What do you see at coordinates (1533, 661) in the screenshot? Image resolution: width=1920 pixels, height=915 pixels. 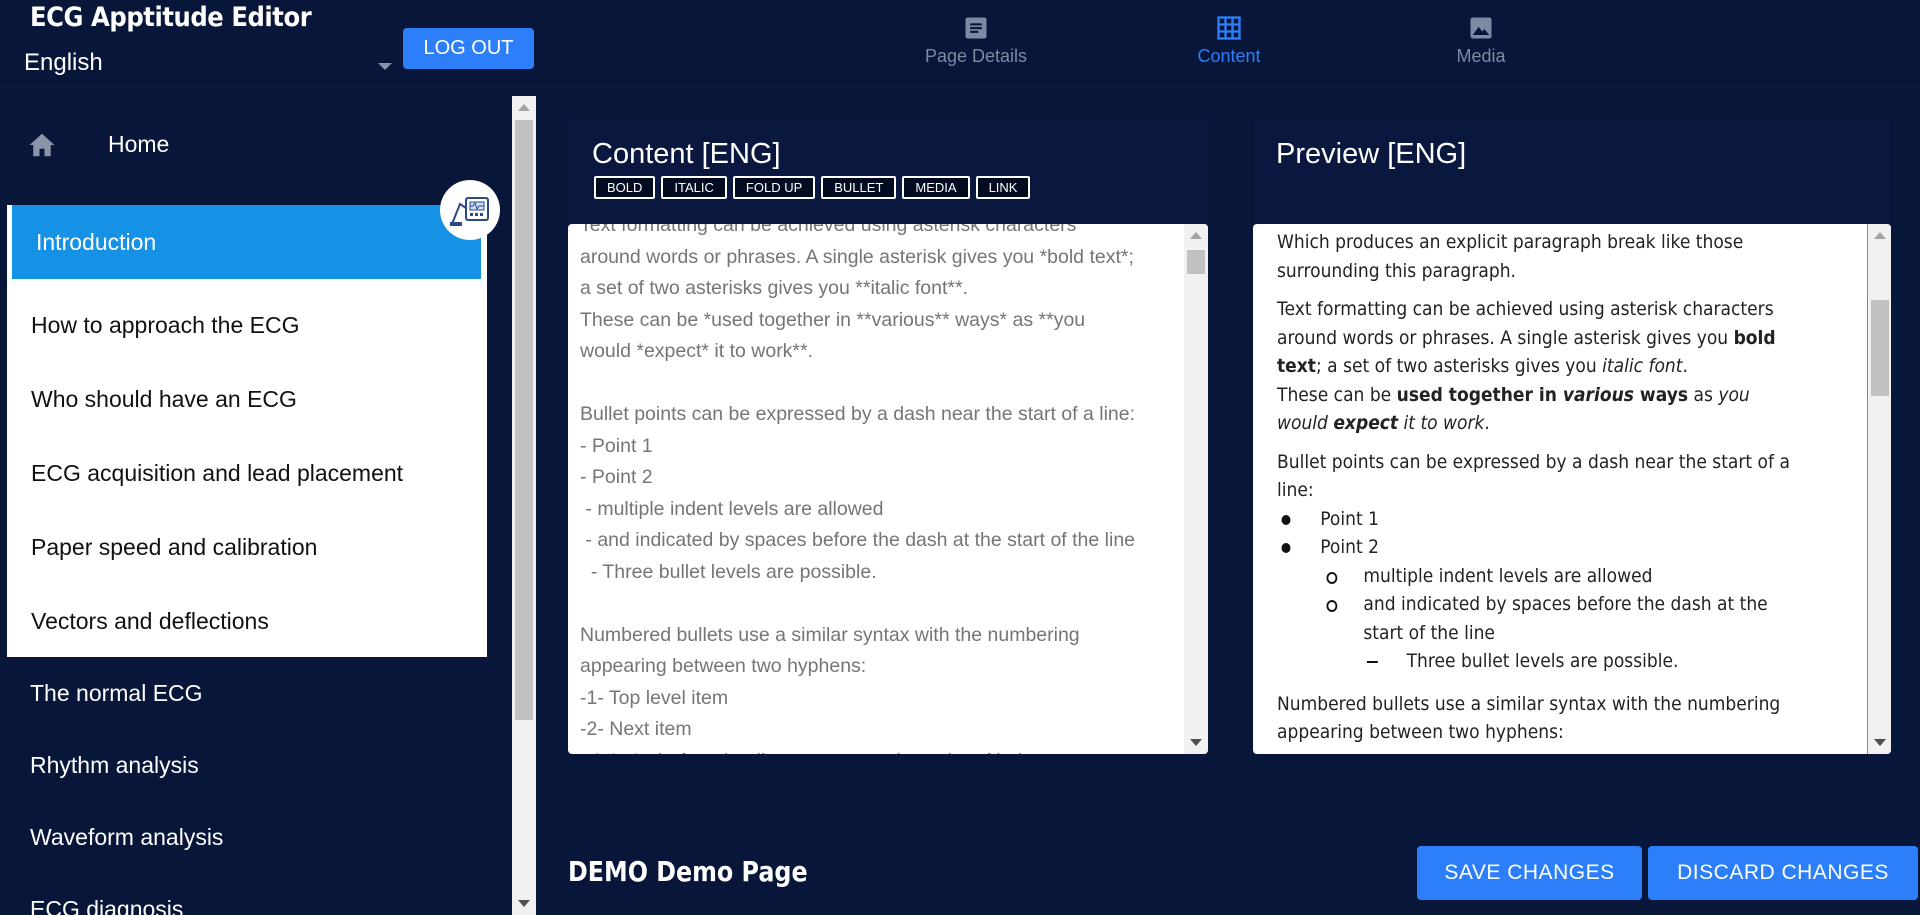 I see `bullet-item: Three bullet levels are possible.` at bounding box center [1533, 661].